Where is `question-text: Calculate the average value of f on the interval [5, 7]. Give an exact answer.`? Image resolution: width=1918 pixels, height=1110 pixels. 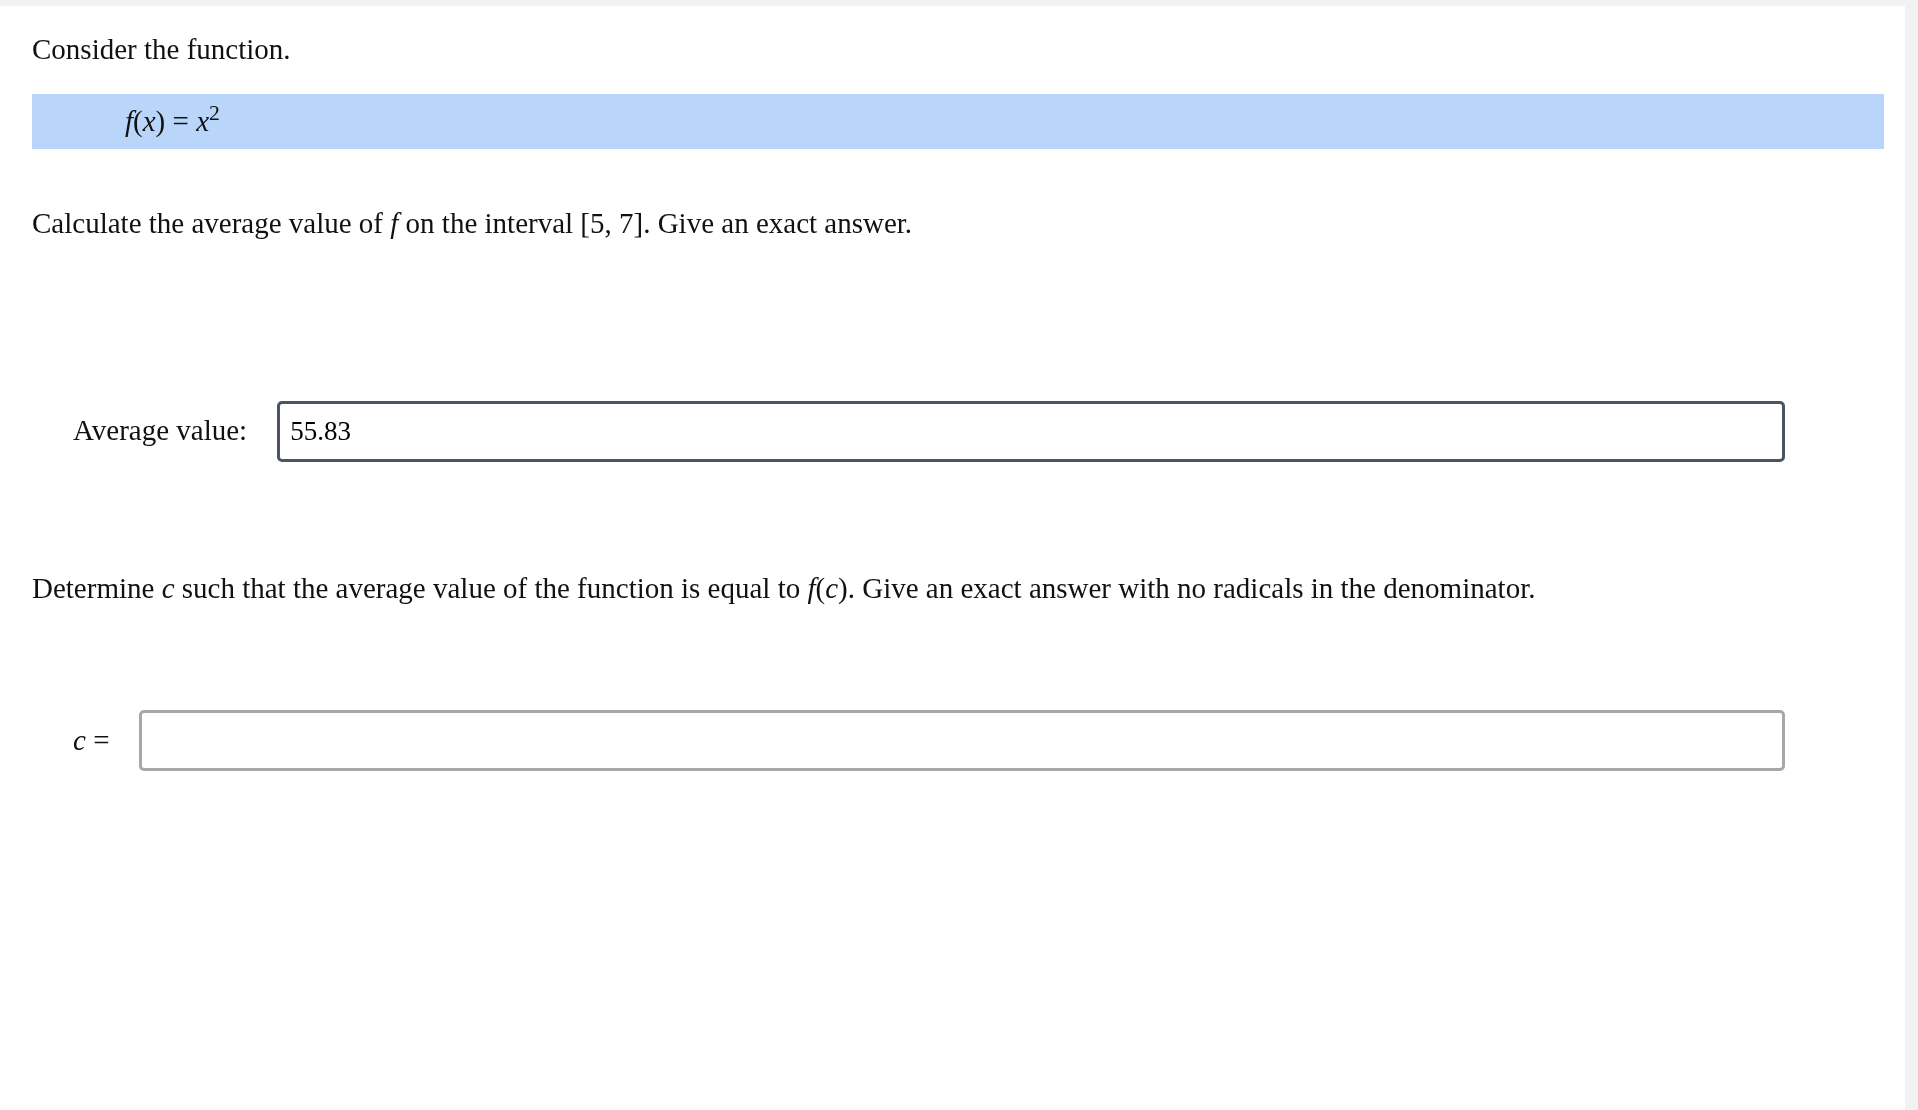
question-text: Calculate the average value of f on the interval [5, 7]. Give an exact answer. is located at coordinates (473, 223).